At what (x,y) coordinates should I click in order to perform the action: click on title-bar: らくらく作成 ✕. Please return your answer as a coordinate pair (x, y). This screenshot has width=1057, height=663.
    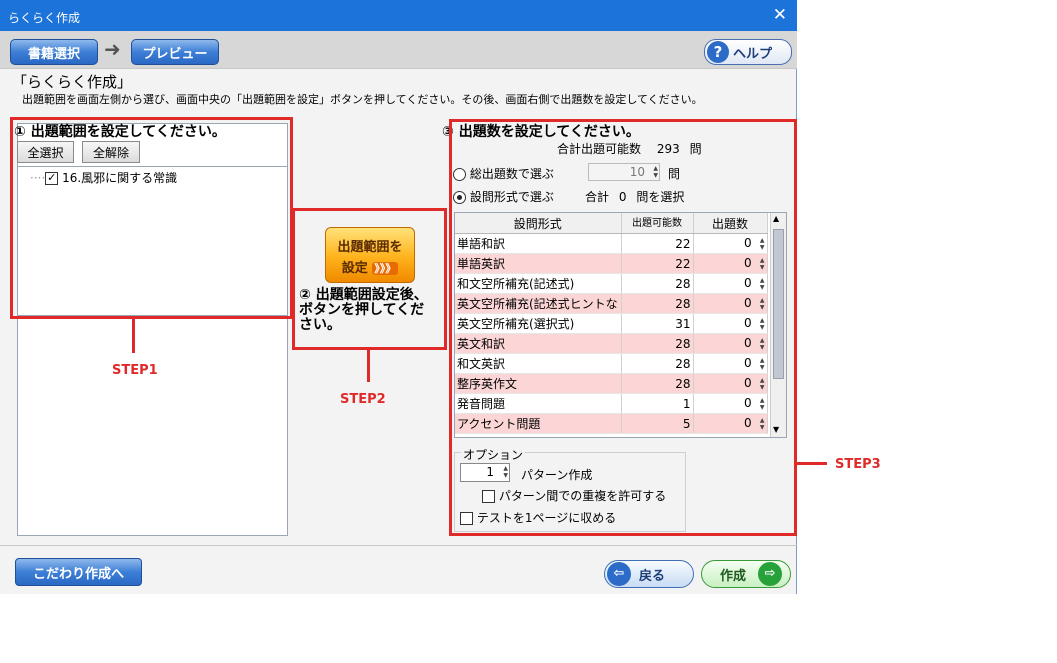
    Looking at the image, I should click on (398, 15).